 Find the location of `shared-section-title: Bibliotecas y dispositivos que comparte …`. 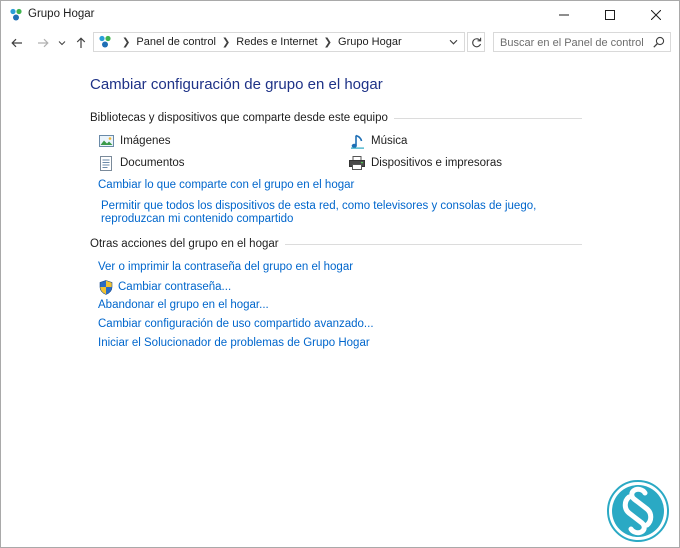

shared-section-title: Bibliotecas y dispositivos que comparte … is located at coordinates (239, 118).